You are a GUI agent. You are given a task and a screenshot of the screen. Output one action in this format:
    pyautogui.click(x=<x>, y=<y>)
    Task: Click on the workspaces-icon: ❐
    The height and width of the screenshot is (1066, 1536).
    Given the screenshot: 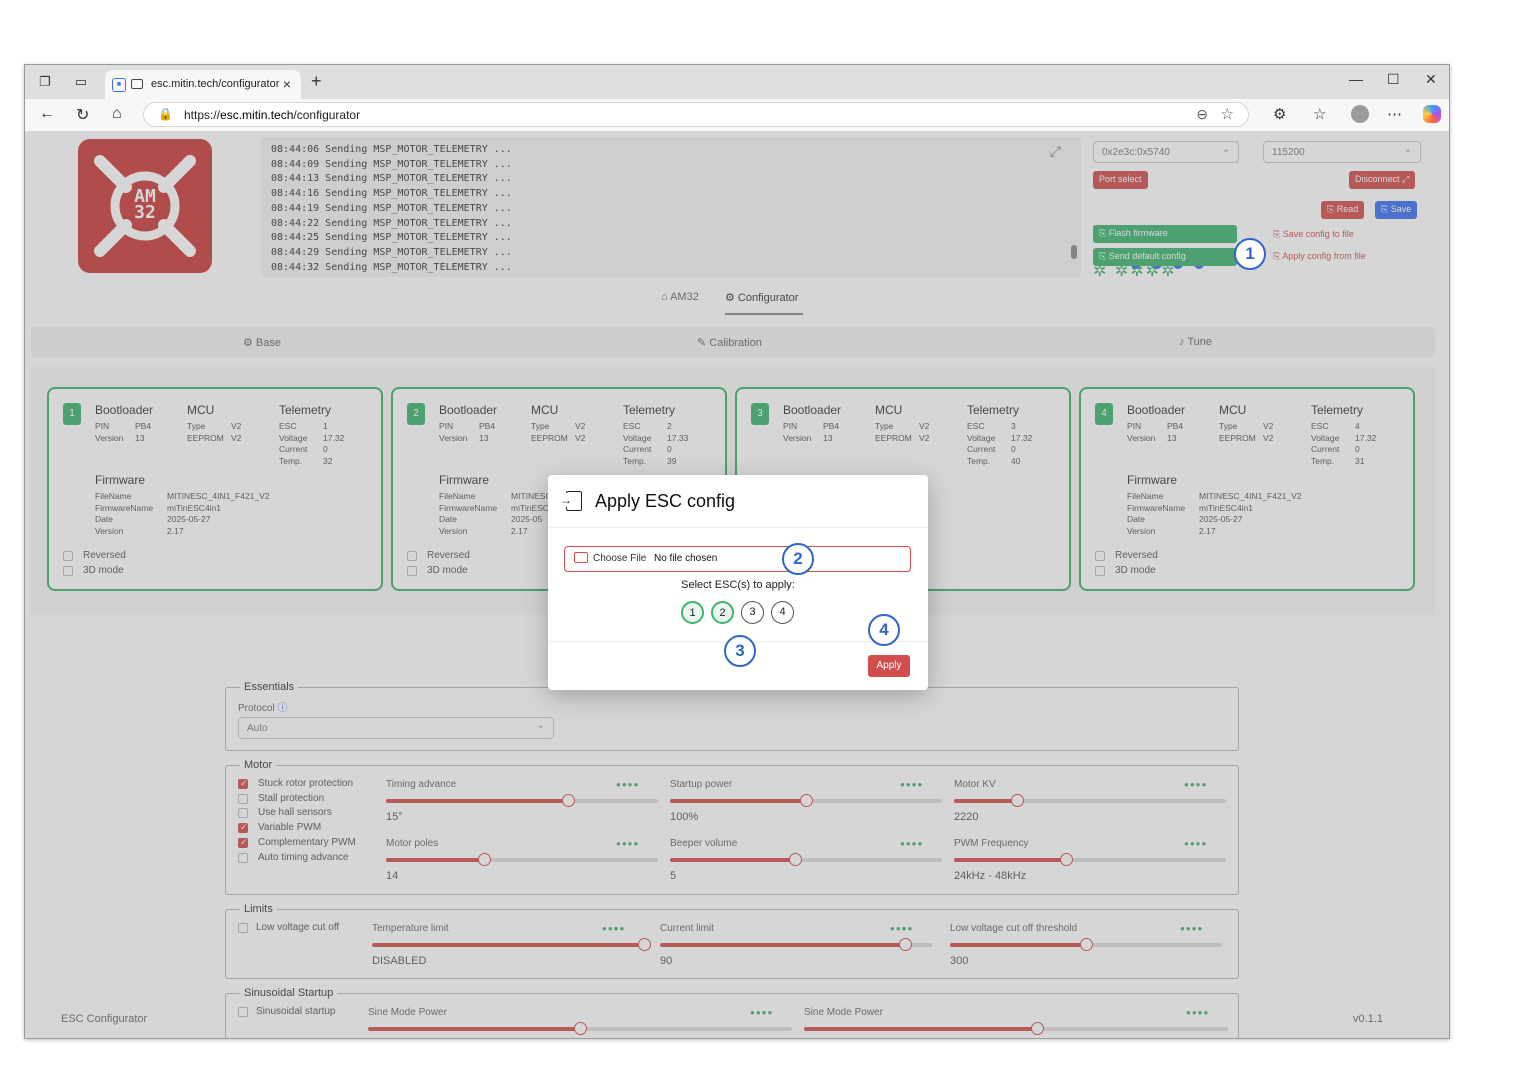 What is the action you would take?
    pyautogui.click(x=45, y=82)
    